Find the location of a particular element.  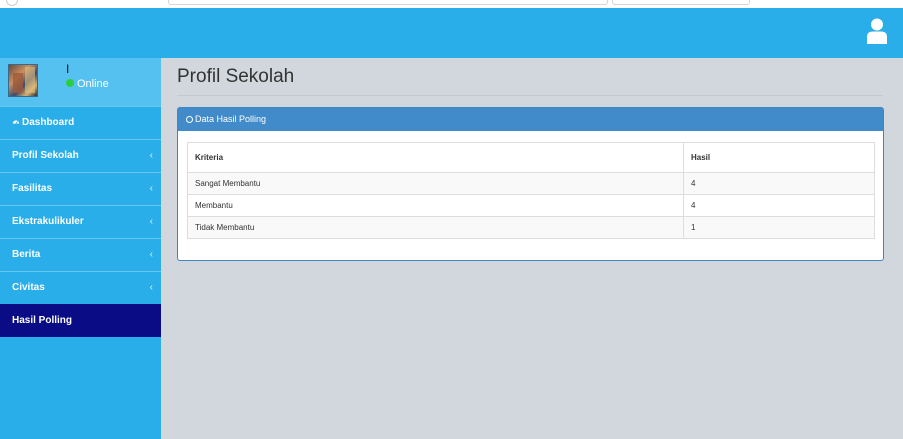

sidebar-item-dashboard: Dashboard is located at coordinates (80, 122).